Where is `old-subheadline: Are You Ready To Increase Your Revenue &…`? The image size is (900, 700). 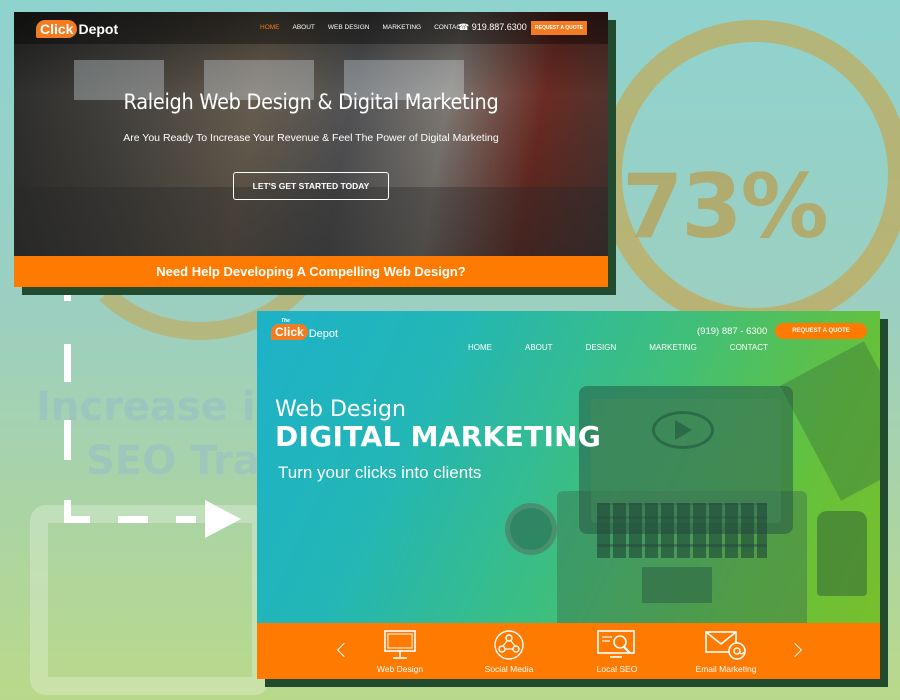
old-subheadline: Are You Ready To Increase Your Revenue &… is located at coordinates (311, 138).